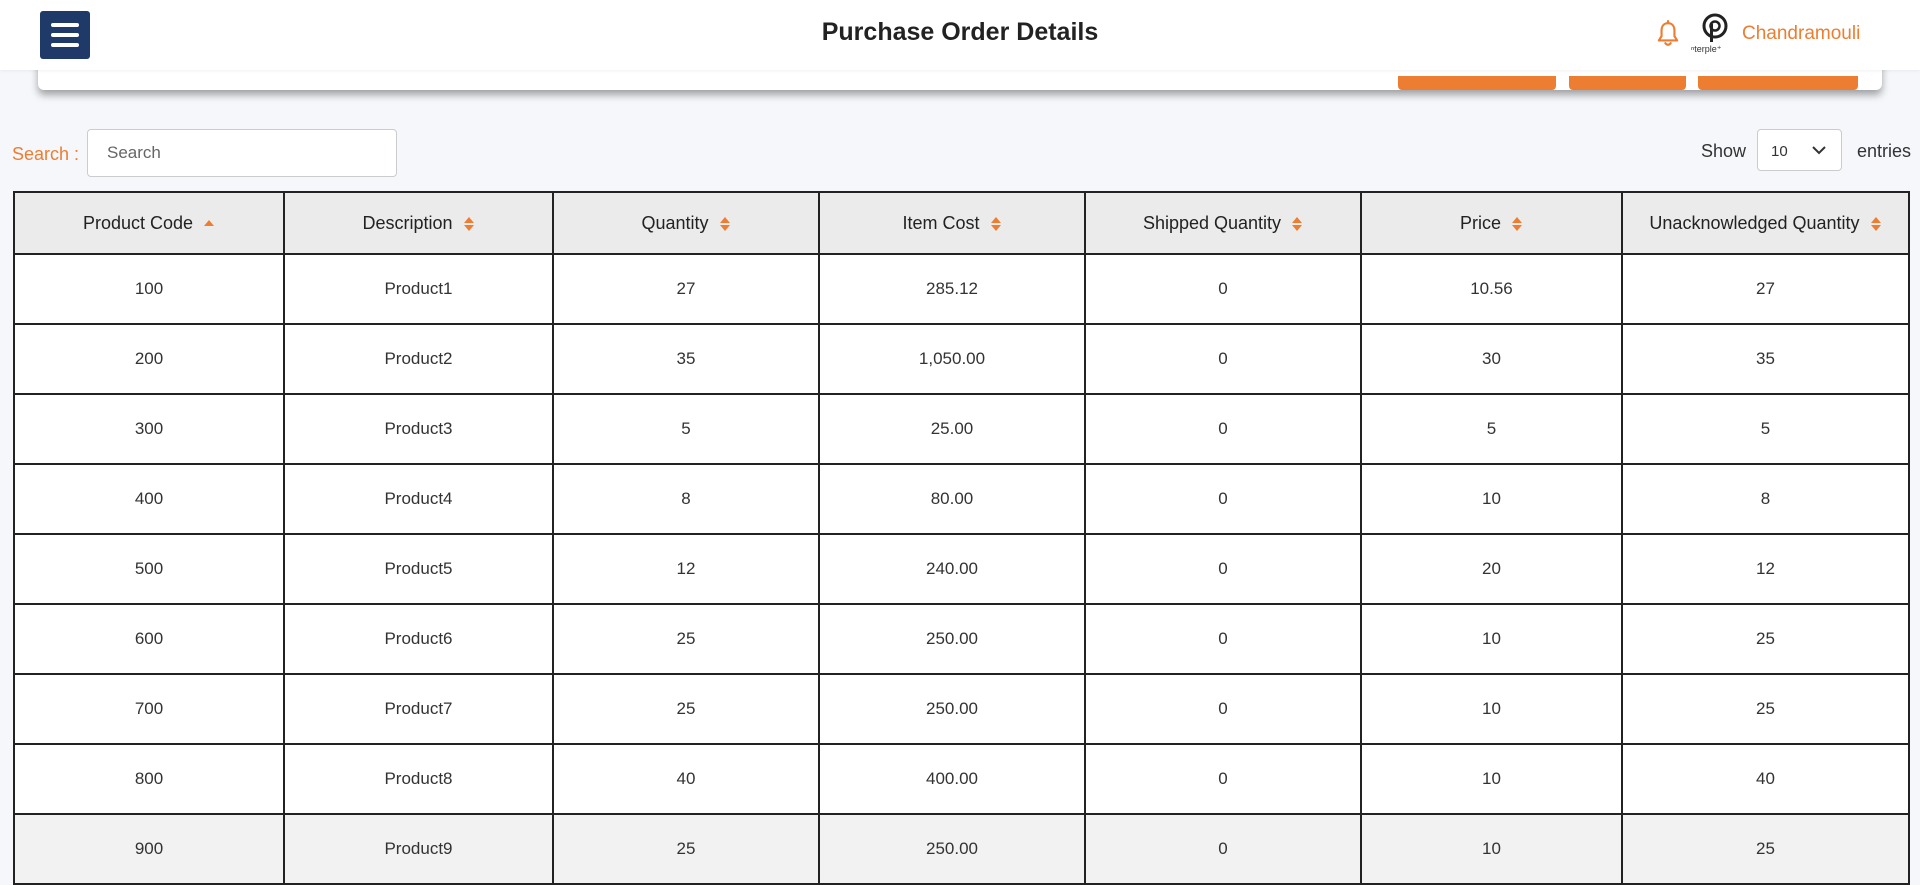  Describe the element at coordinates (149, 289) in the screenshot. I see `table-cell: 100` at that location.